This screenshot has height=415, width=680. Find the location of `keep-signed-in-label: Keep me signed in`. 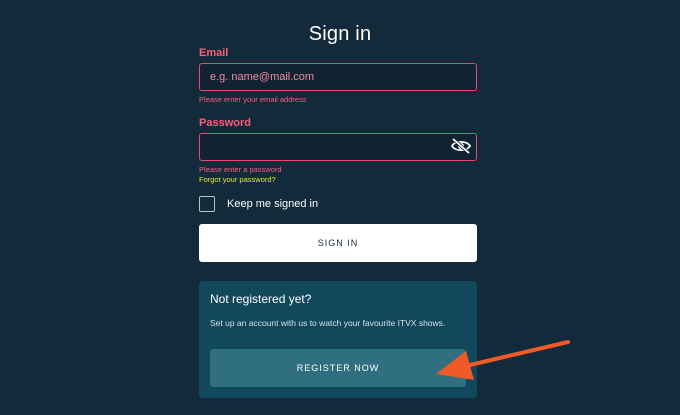

keep-signed-in-label: Keep me signed in is located at coordinates (273, 204).